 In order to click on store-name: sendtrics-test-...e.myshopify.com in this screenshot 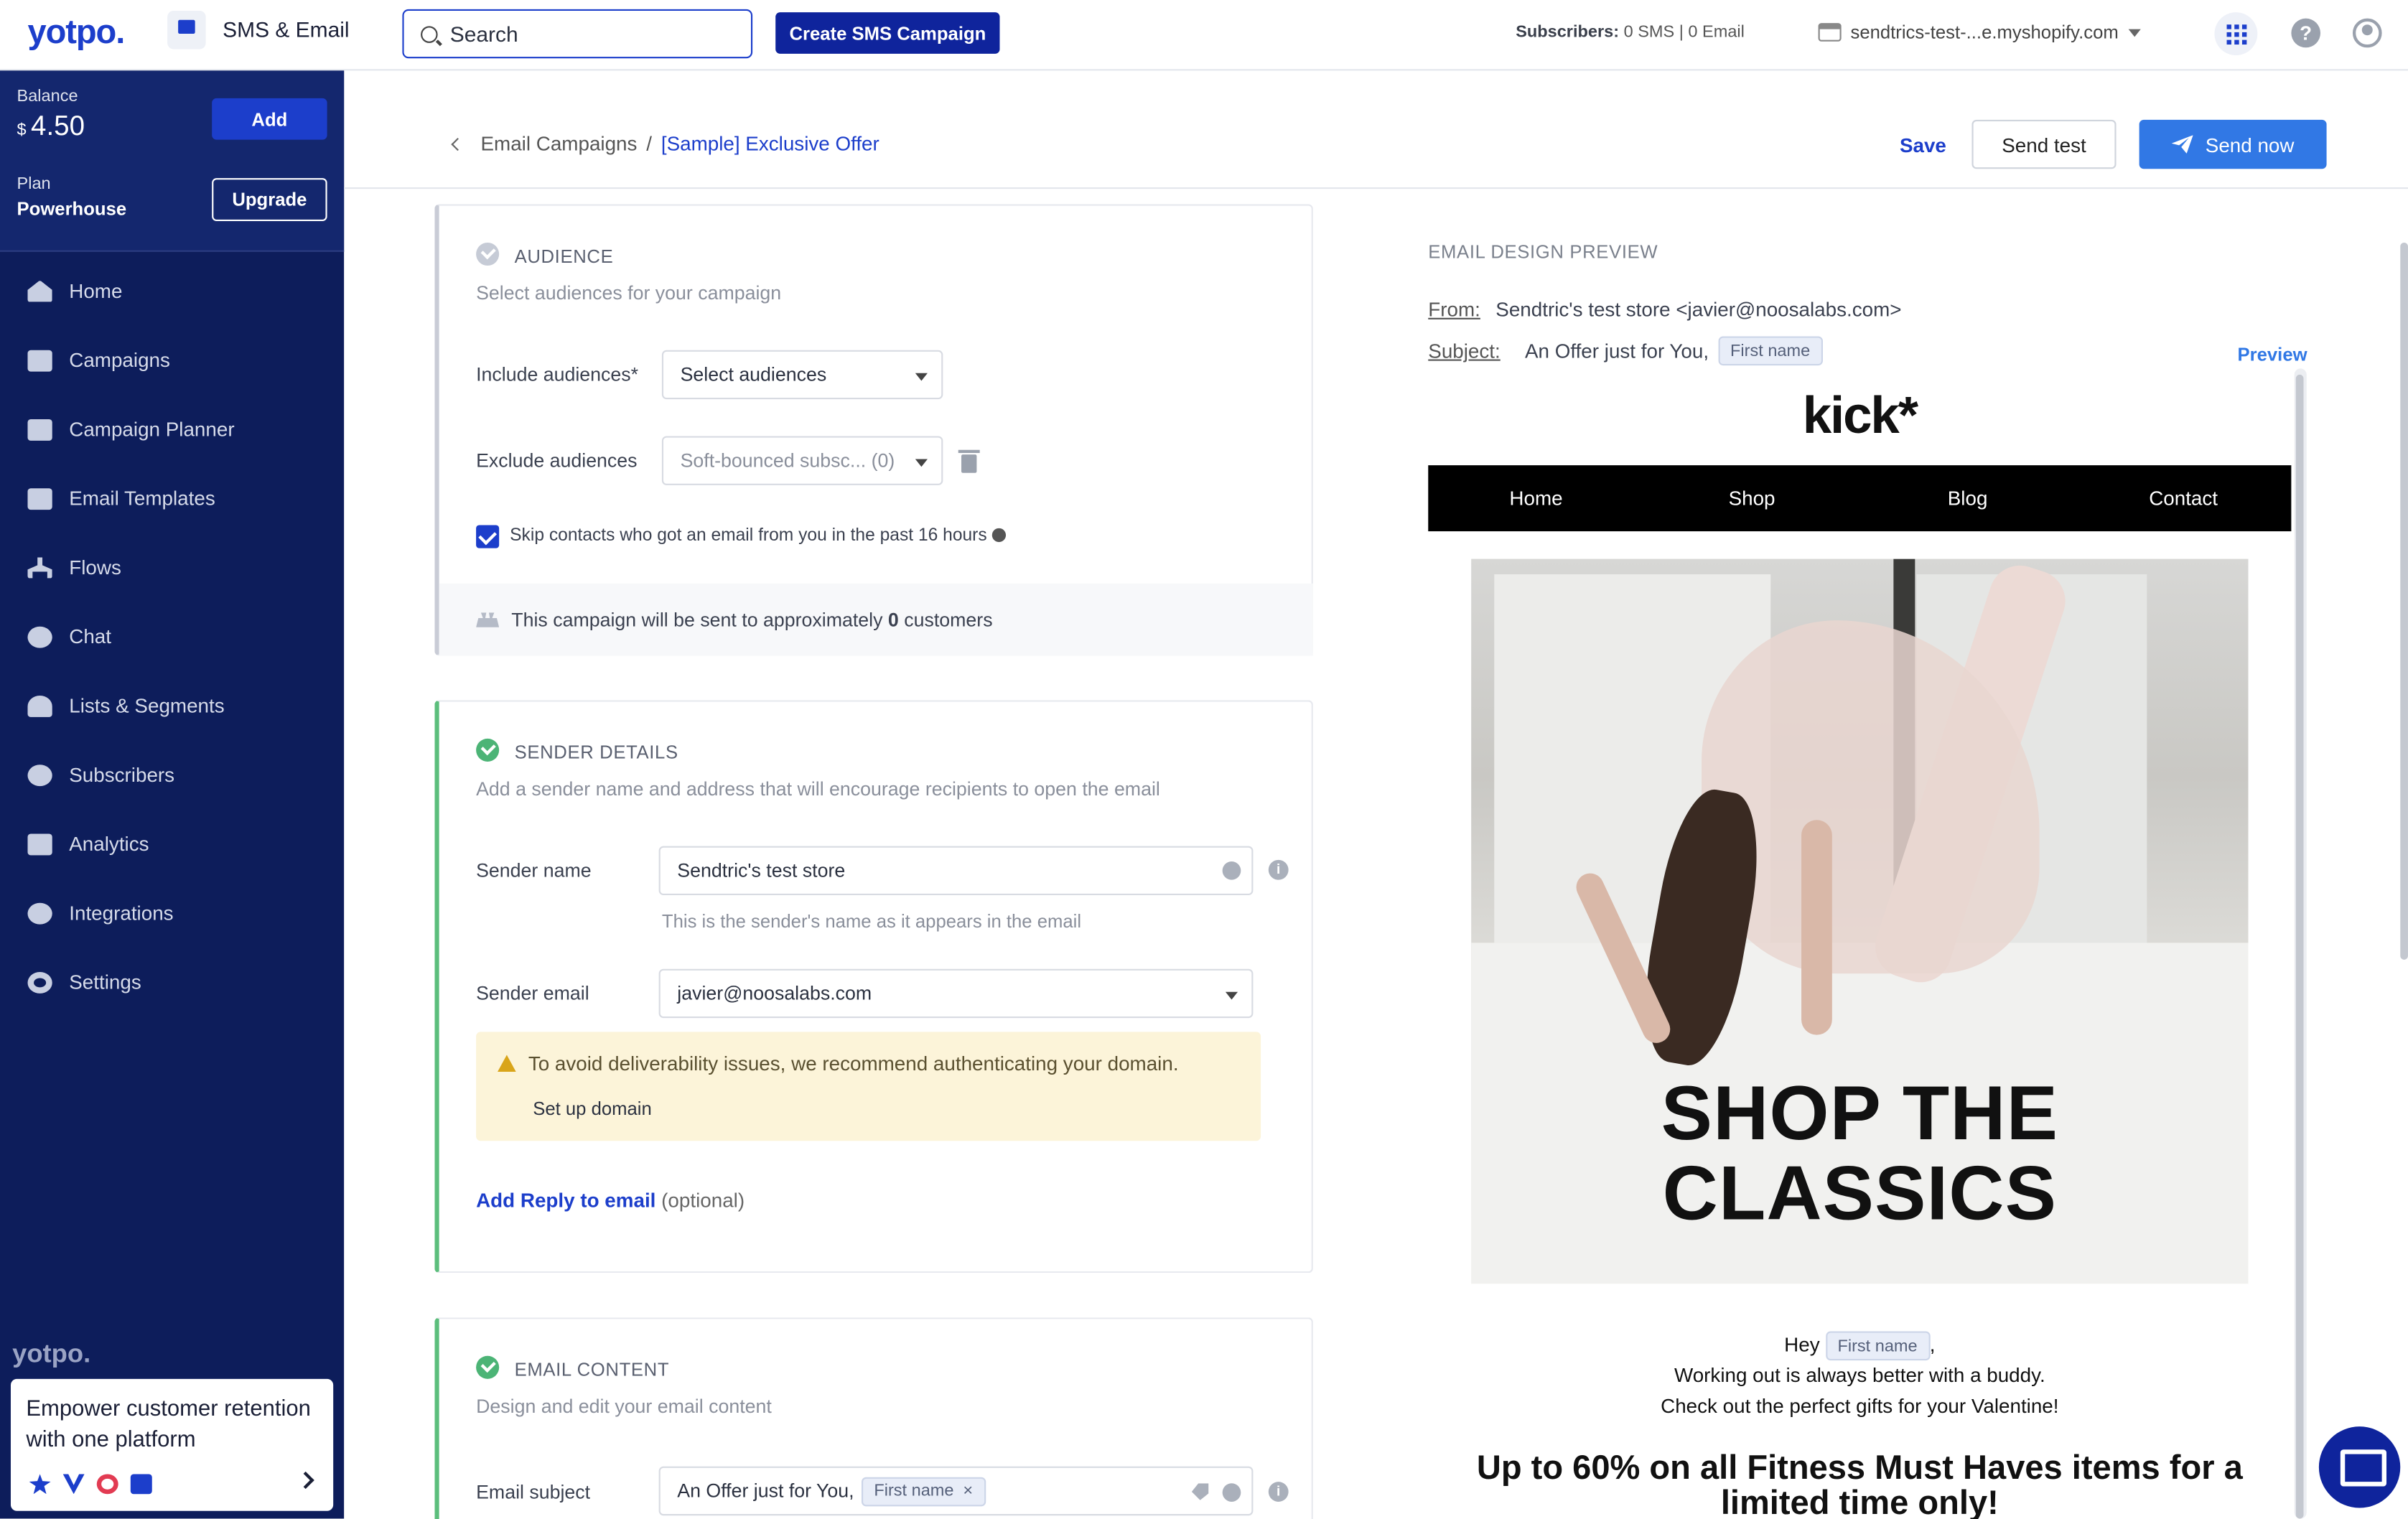, I will do `click(1984, 32)`.